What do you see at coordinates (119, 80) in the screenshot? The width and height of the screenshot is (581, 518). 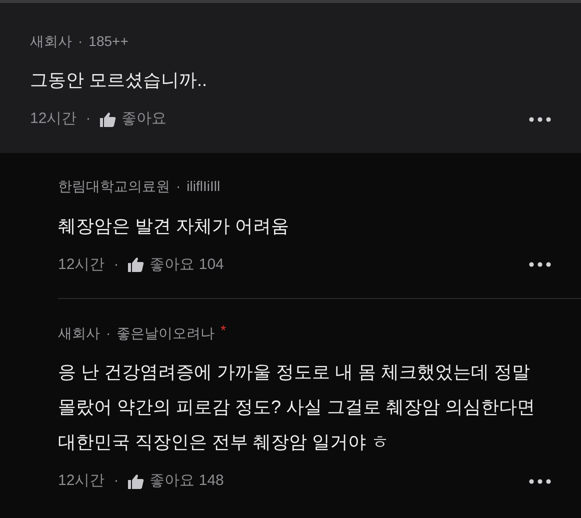 I see `comment-text: 그동안 모르셨습니까..` at bounding box center [119, 80].